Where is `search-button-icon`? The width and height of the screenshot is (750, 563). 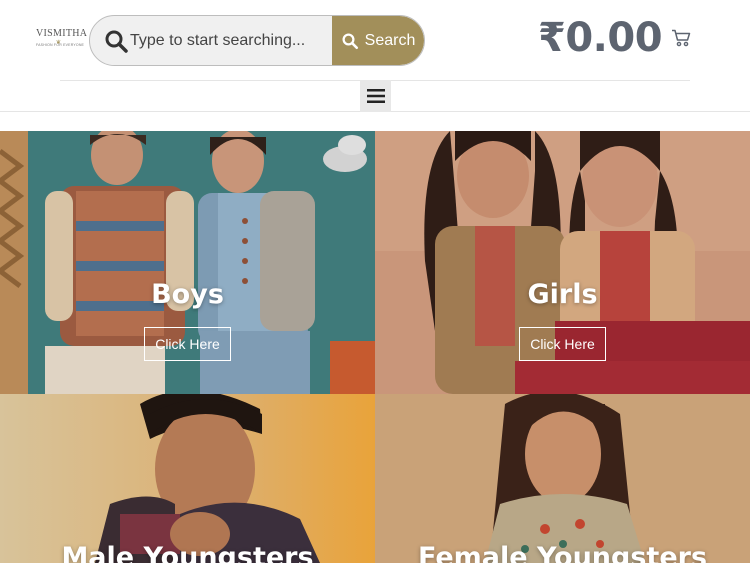 search-button-icon is located at coordinates (350, 41).